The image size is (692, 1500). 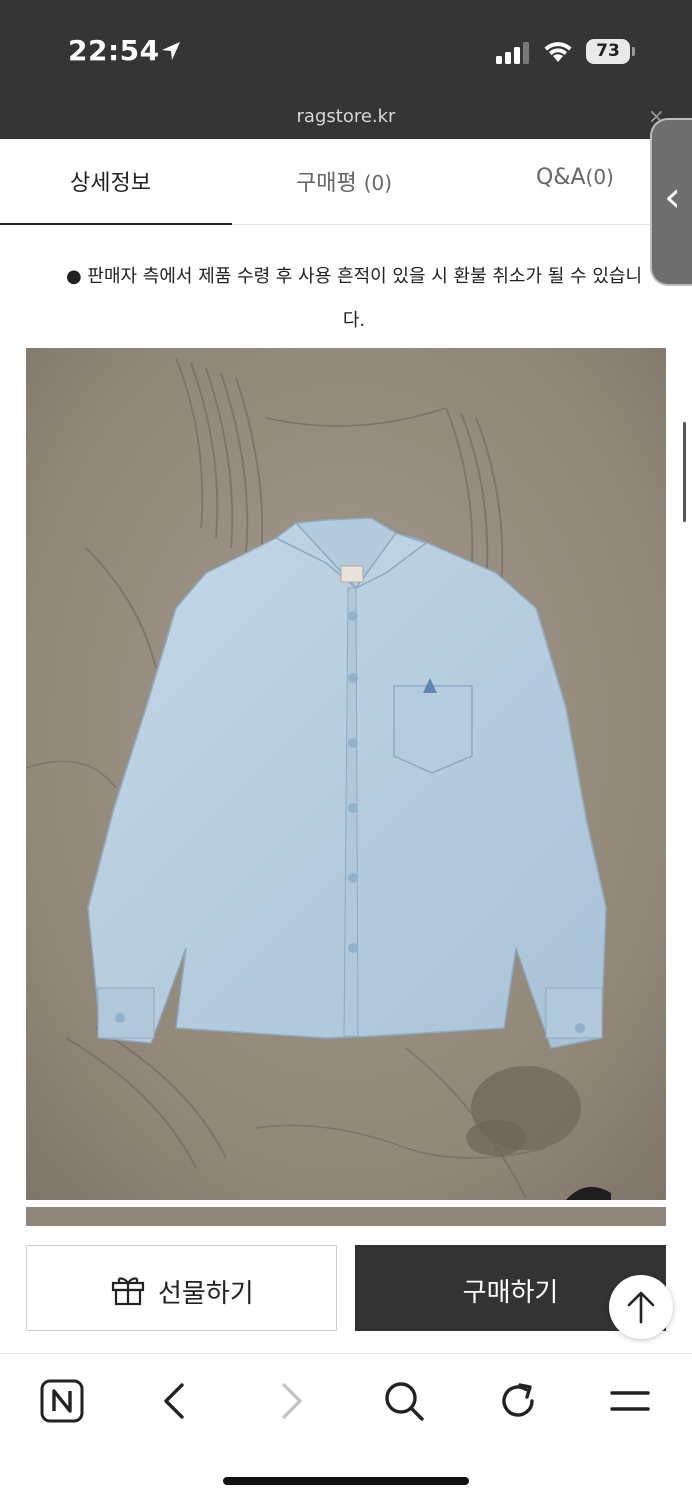 I want to click on gift-button-label: 선물하기, so click(x=206, y=1294).